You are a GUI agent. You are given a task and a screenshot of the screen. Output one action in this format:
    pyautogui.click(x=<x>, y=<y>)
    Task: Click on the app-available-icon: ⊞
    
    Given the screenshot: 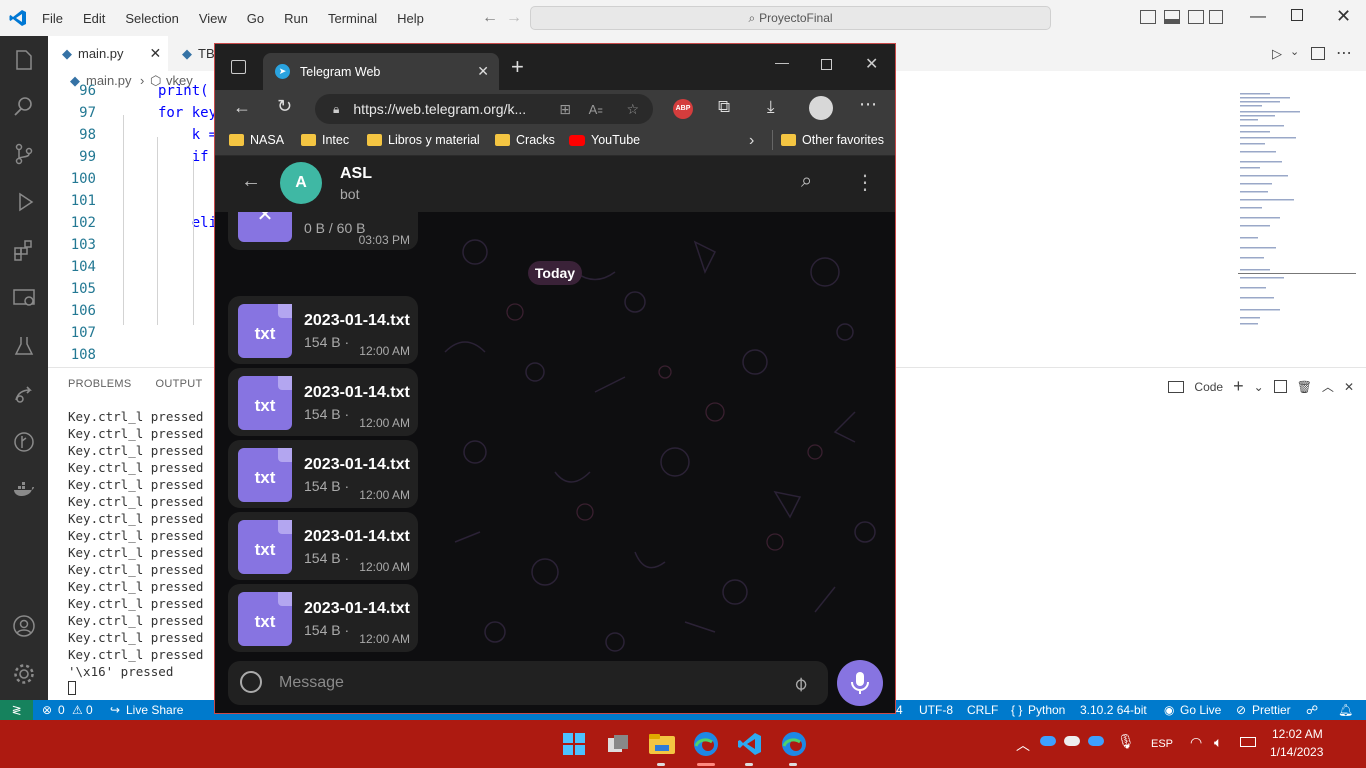 What is the action you would take?
    pyautogui.click(x=565, y=109)
    